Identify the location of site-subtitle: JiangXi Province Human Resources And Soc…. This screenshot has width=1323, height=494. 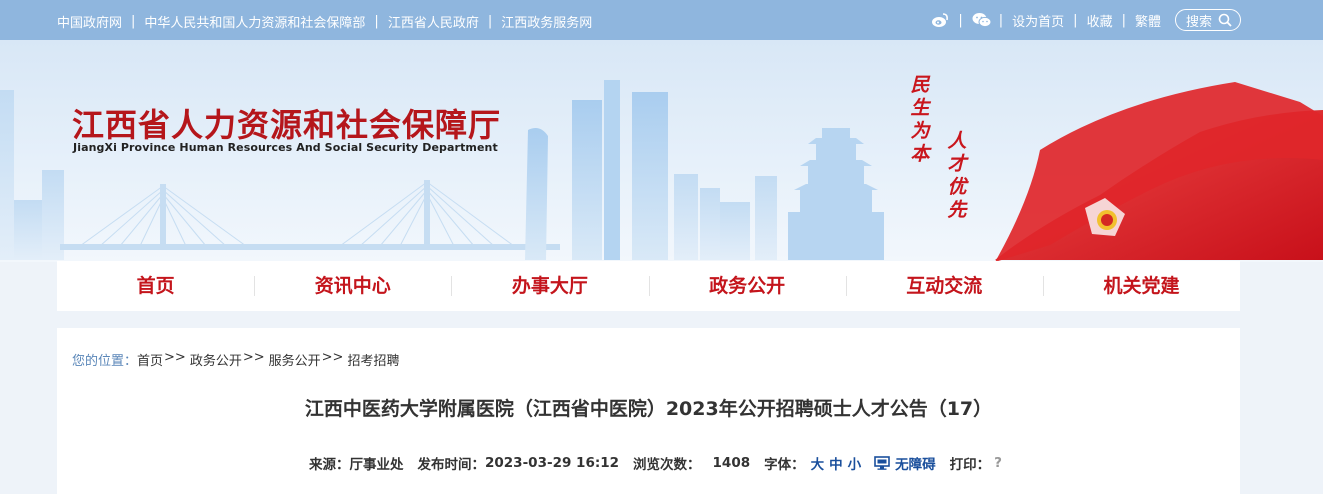
(285, 147).